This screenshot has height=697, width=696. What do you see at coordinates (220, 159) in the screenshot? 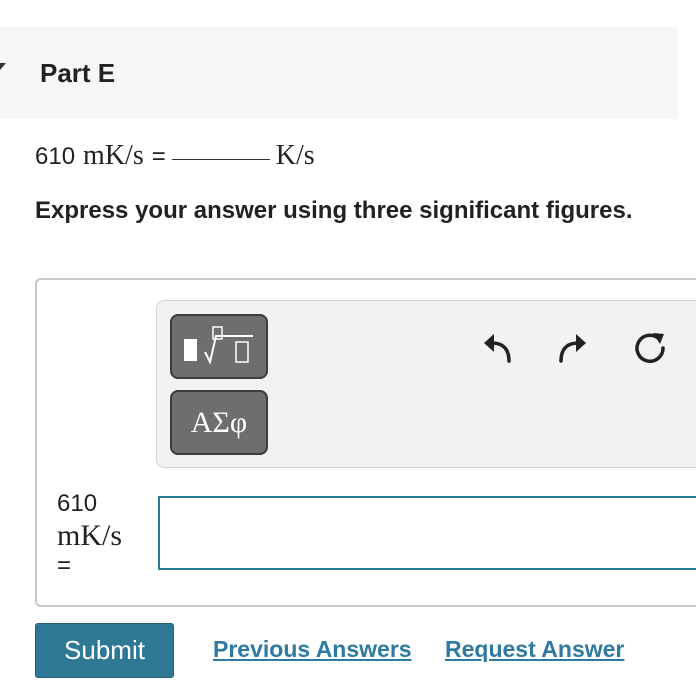
I see `answer-blank` at bounding box center [220, 159].